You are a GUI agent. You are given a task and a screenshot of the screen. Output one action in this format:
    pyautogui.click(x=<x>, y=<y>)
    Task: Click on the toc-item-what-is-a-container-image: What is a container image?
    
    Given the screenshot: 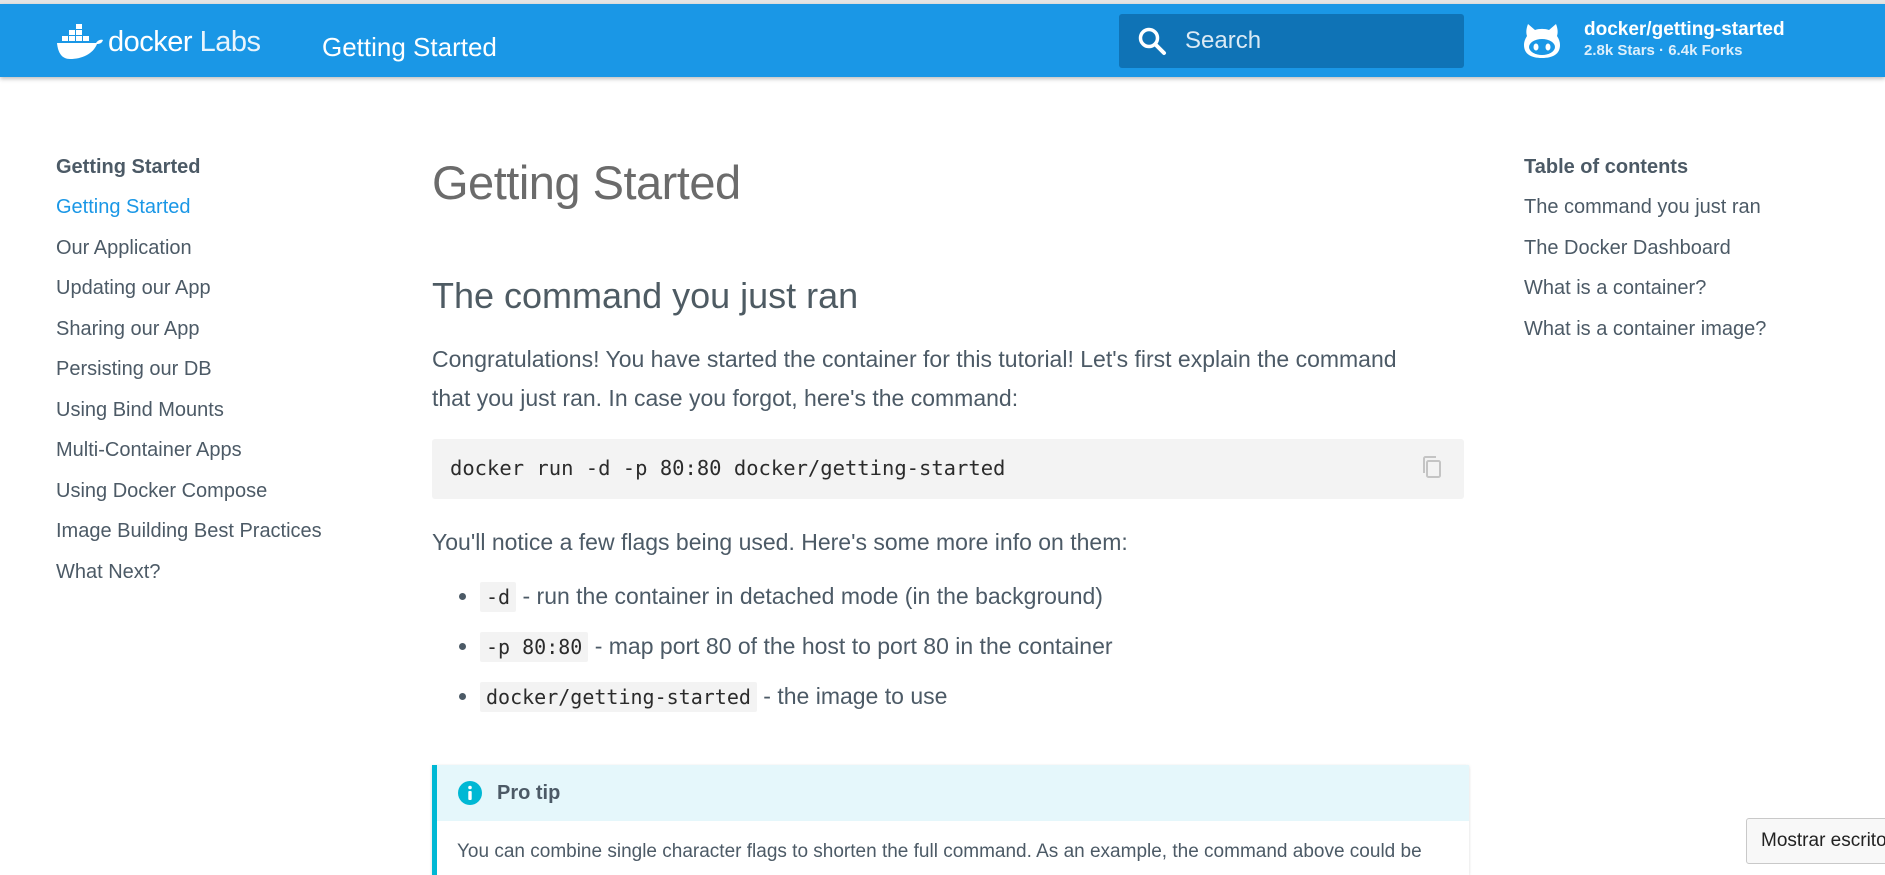 What is the action you would take?
    pyautogui.click(x=1694, y=335)
    